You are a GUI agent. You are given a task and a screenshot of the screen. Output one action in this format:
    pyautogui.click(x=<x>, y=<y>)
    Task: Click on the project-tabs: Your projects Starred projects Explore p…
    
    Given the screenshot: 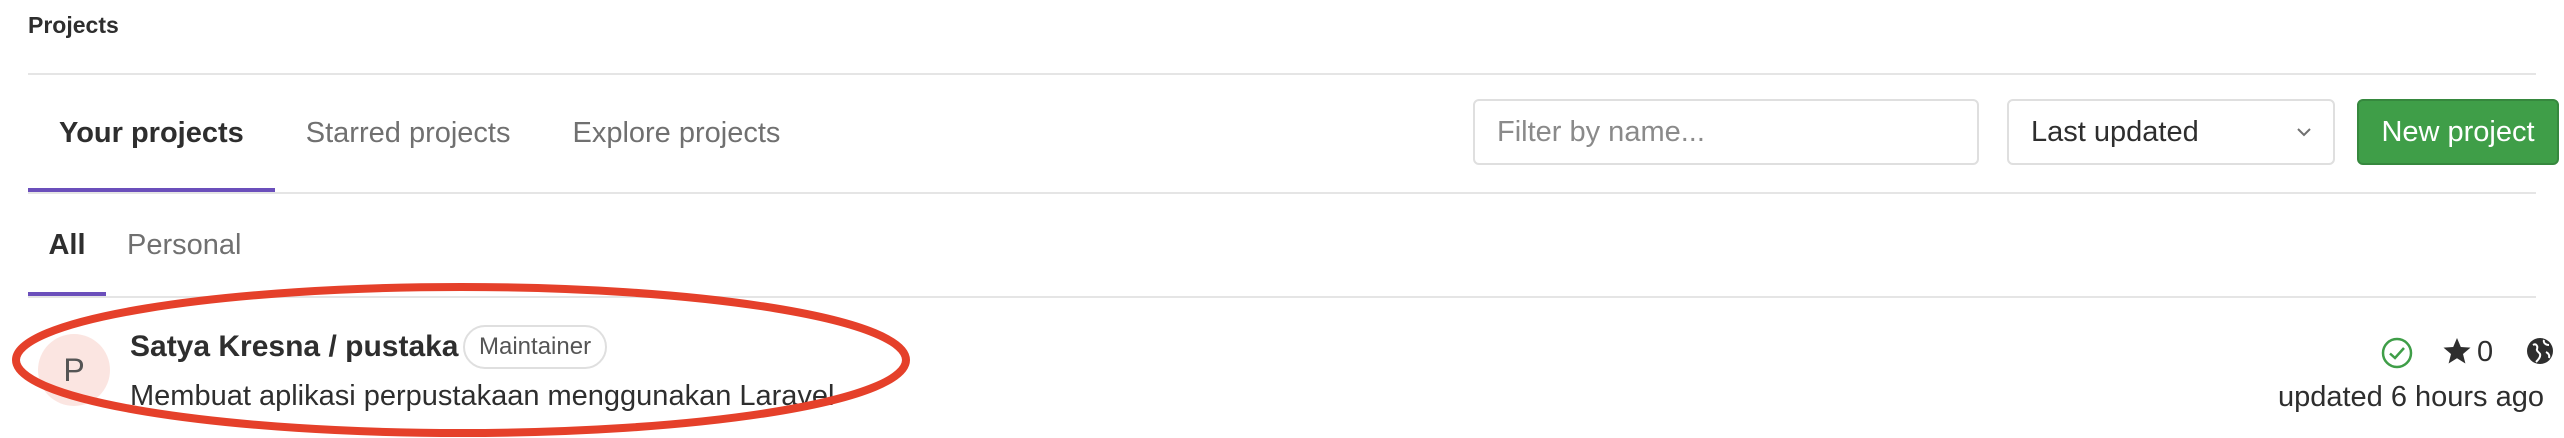 What is the action you would take?
    pyautogui.click(x=419, y=133)
    